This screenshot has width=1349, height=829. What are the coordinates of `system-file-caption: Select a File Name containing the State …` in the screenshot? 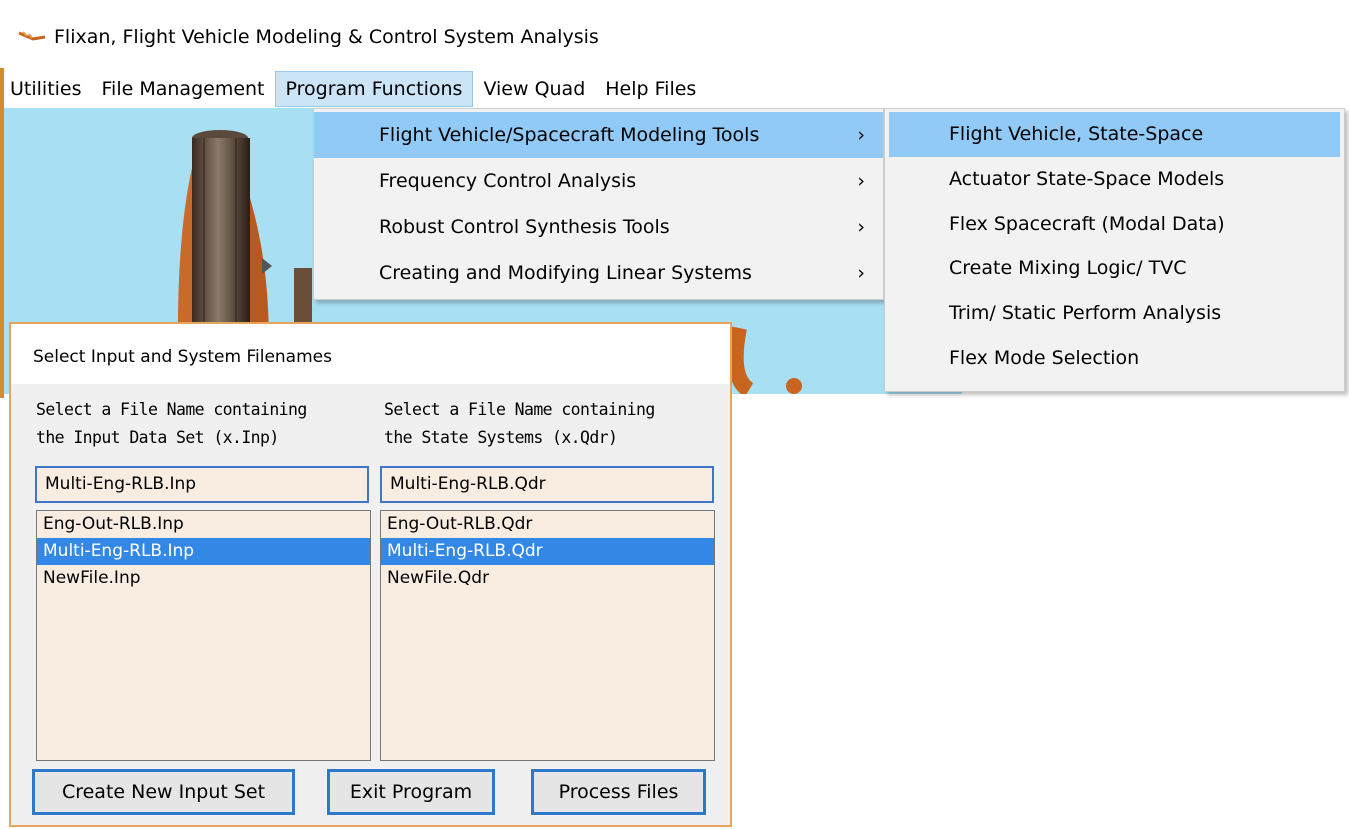 It's located at (519, 424).